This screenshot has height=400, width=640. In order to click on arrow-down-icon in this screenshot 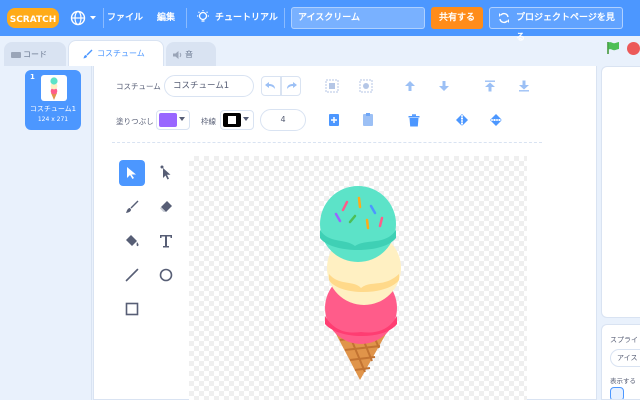, I will do `click(444, 86)`.